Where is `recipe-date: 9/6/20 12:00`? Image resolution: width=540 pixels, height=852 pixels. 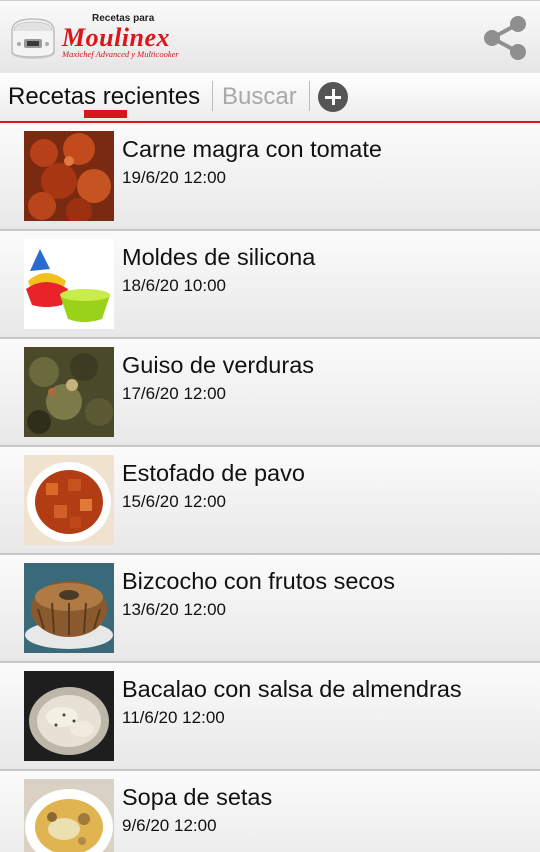 recipe-date: 9/6/20 12:00 is located at coordinates (169, 825).